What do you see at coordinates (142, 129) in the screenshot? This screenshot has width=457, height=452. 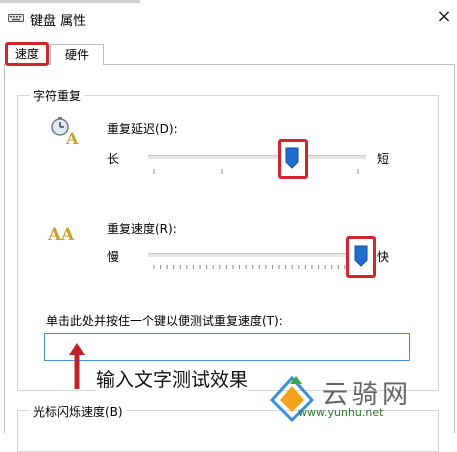 I see `repeat-delay-label: 重复延迟(D):` at bounding box center [142, 129].